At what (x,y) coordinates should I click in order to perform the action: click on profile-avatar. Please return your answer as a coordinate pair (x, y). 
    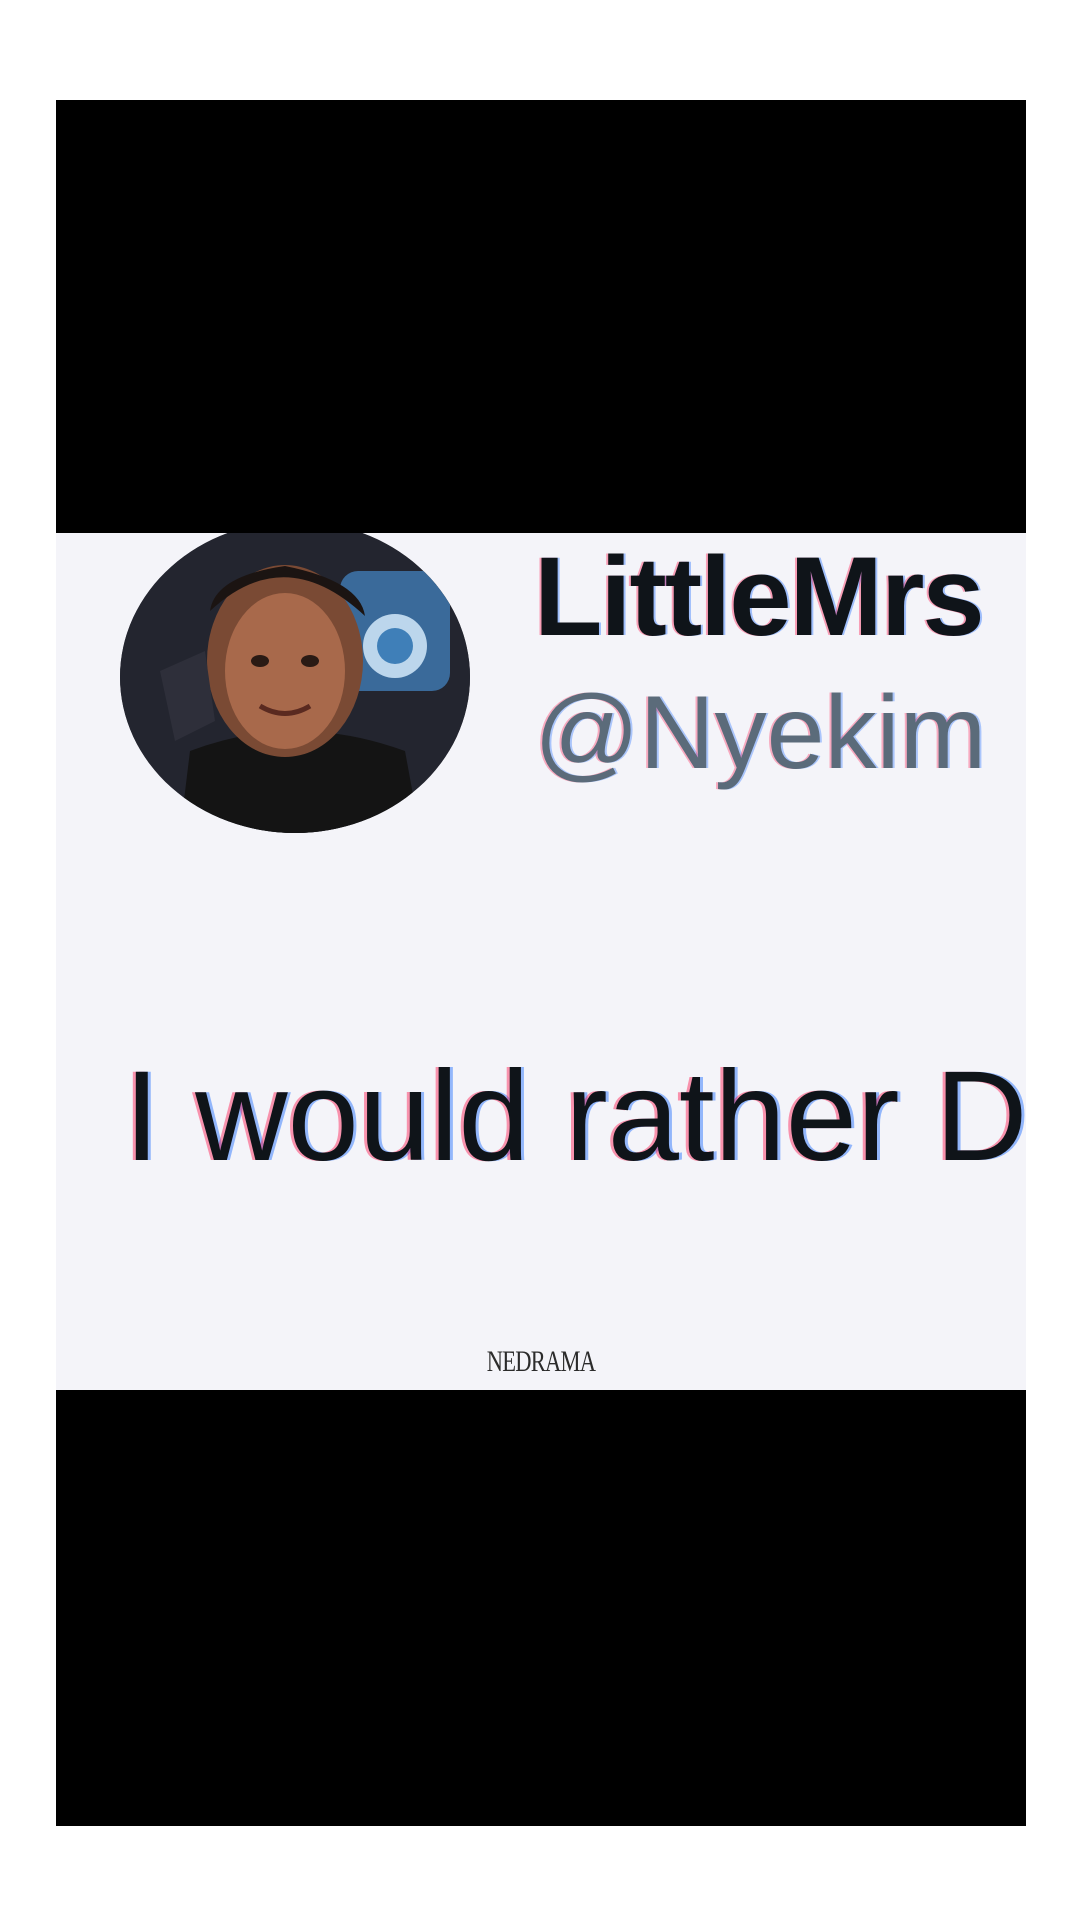
    Looking at the image, I should click on (295, 683).